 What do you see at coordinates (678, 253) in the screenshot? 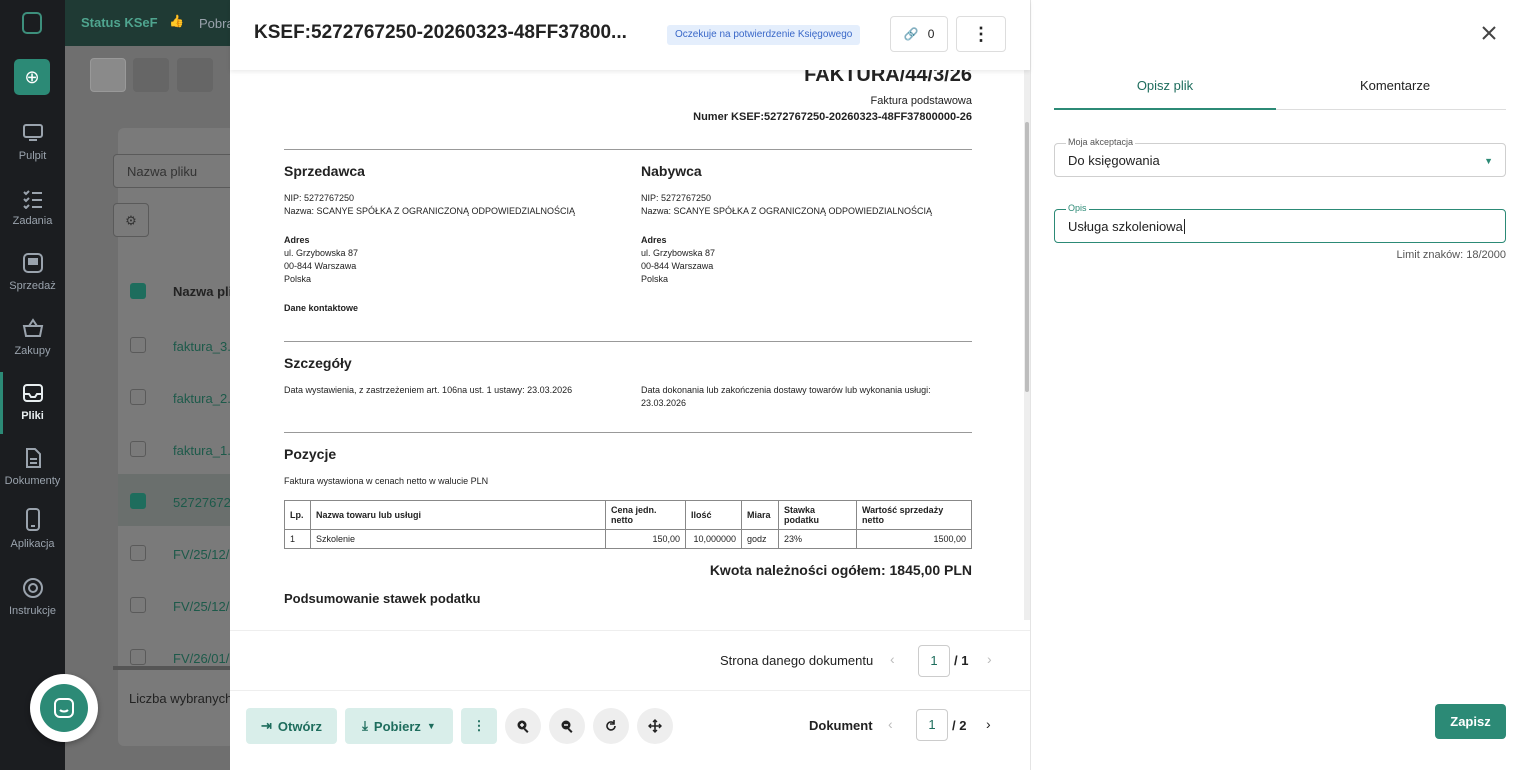
I see `buyer-street: ul. Grzybowska 87` at bounding box center [678, 253].